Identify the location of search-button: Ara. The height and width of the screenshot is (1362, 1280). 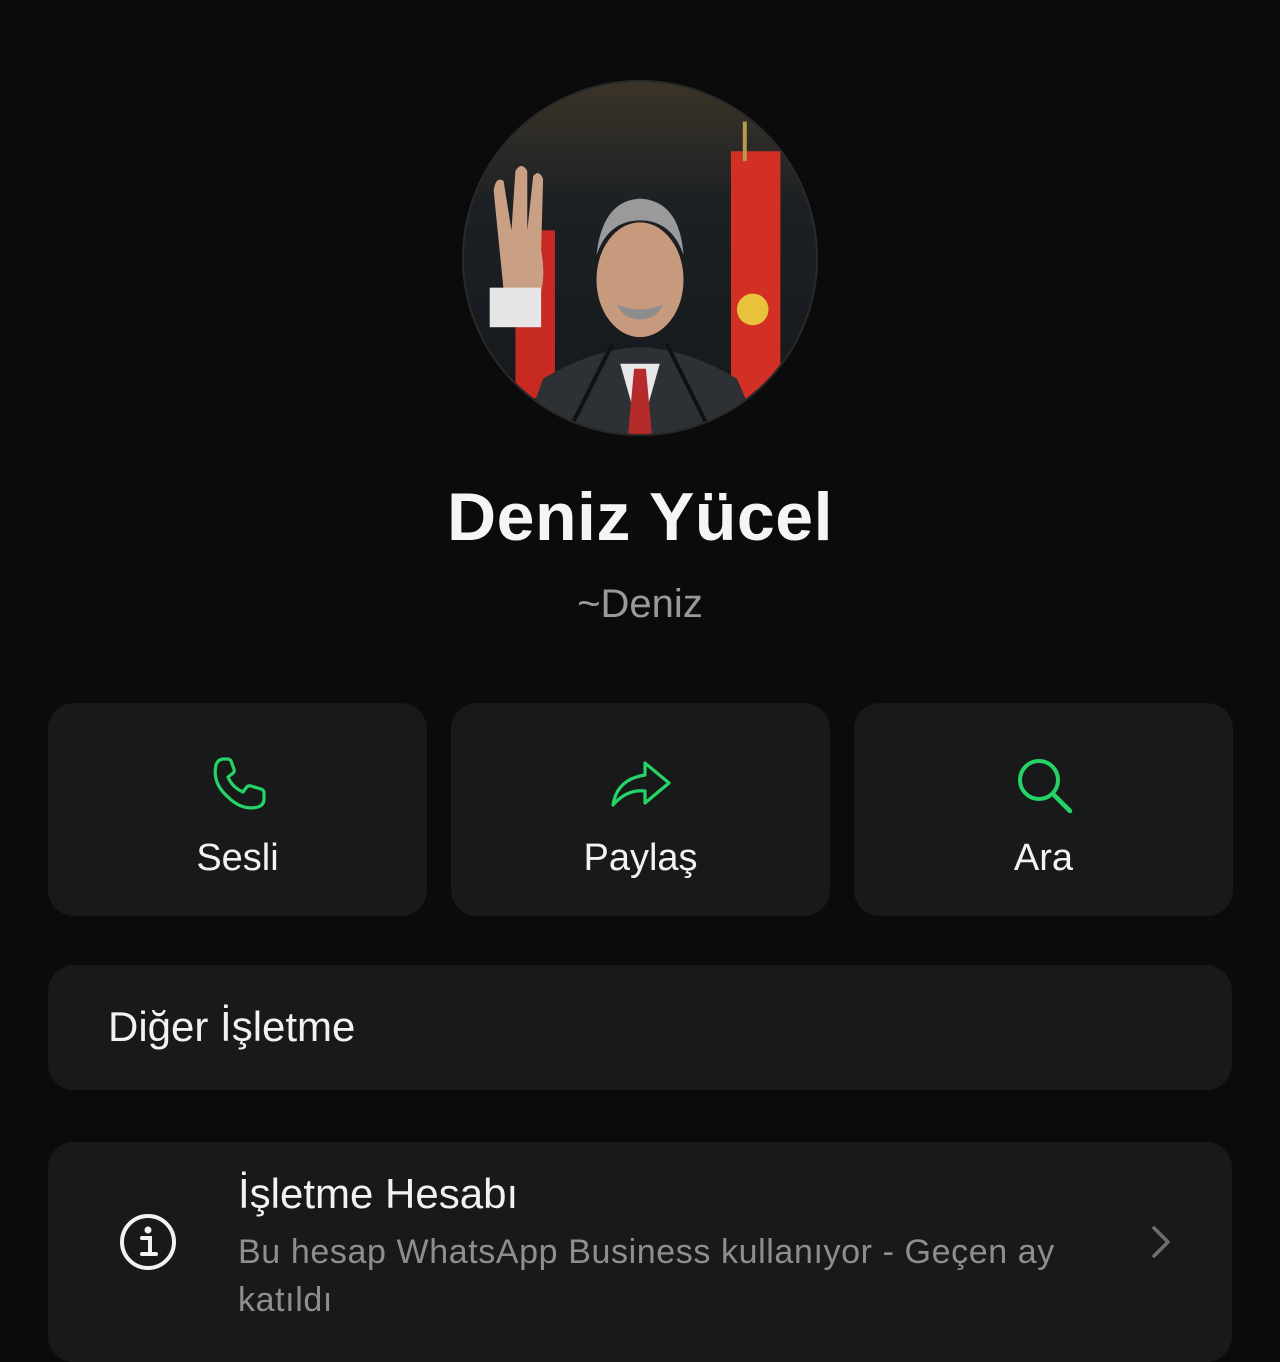
(1043, 809).